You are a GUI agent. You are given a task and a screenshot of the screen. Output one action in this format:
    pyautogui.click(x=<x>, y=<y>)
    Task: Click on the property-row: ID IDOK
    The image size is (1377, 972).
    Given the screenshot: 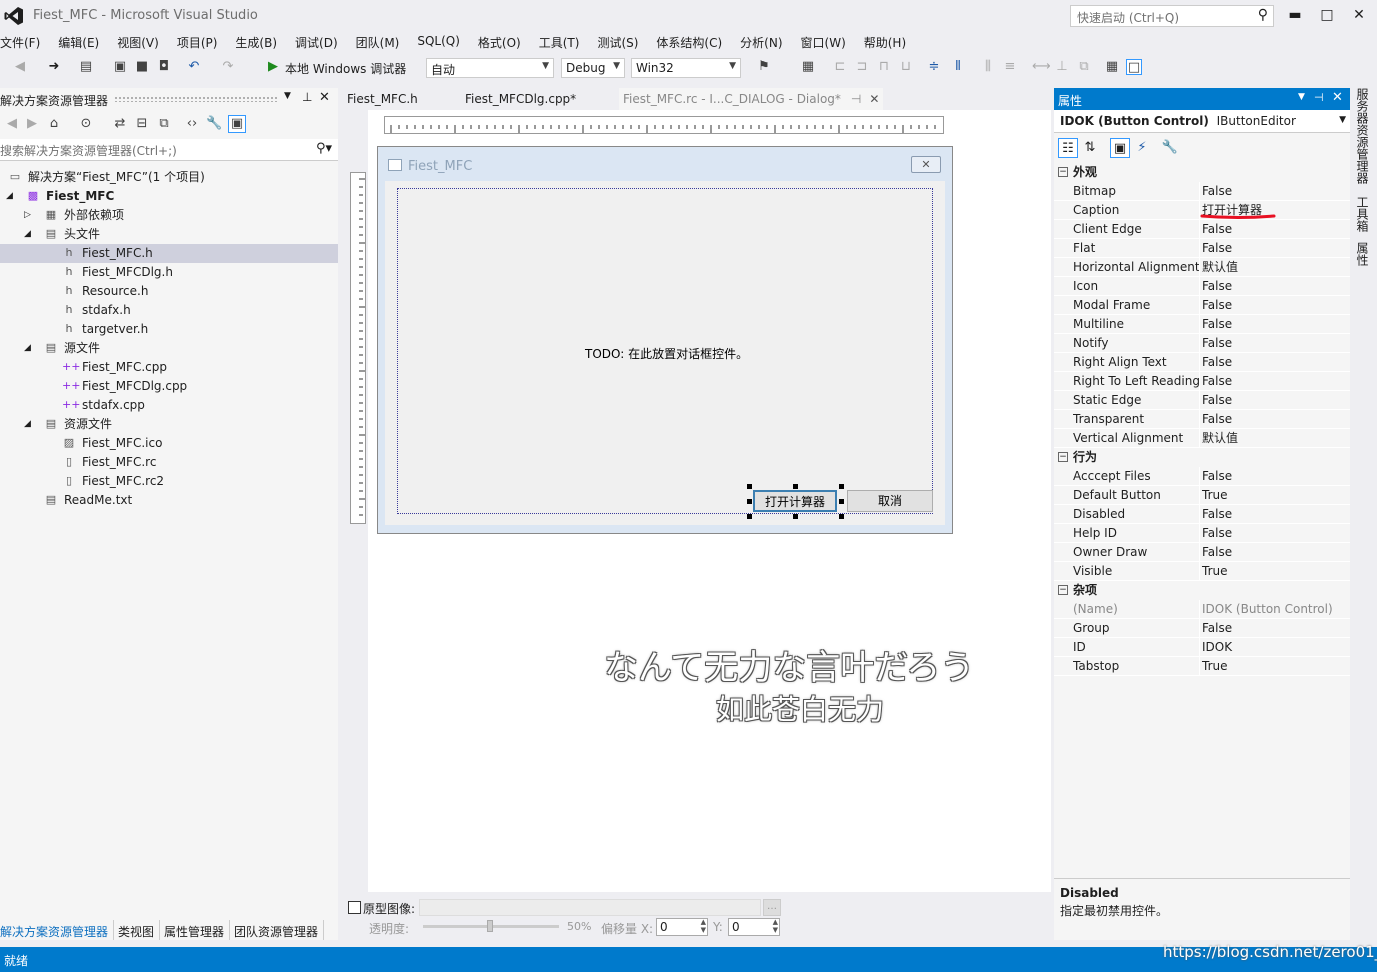 What is the action you would take?
    pyautogui.click(x=1202, y=647)
    